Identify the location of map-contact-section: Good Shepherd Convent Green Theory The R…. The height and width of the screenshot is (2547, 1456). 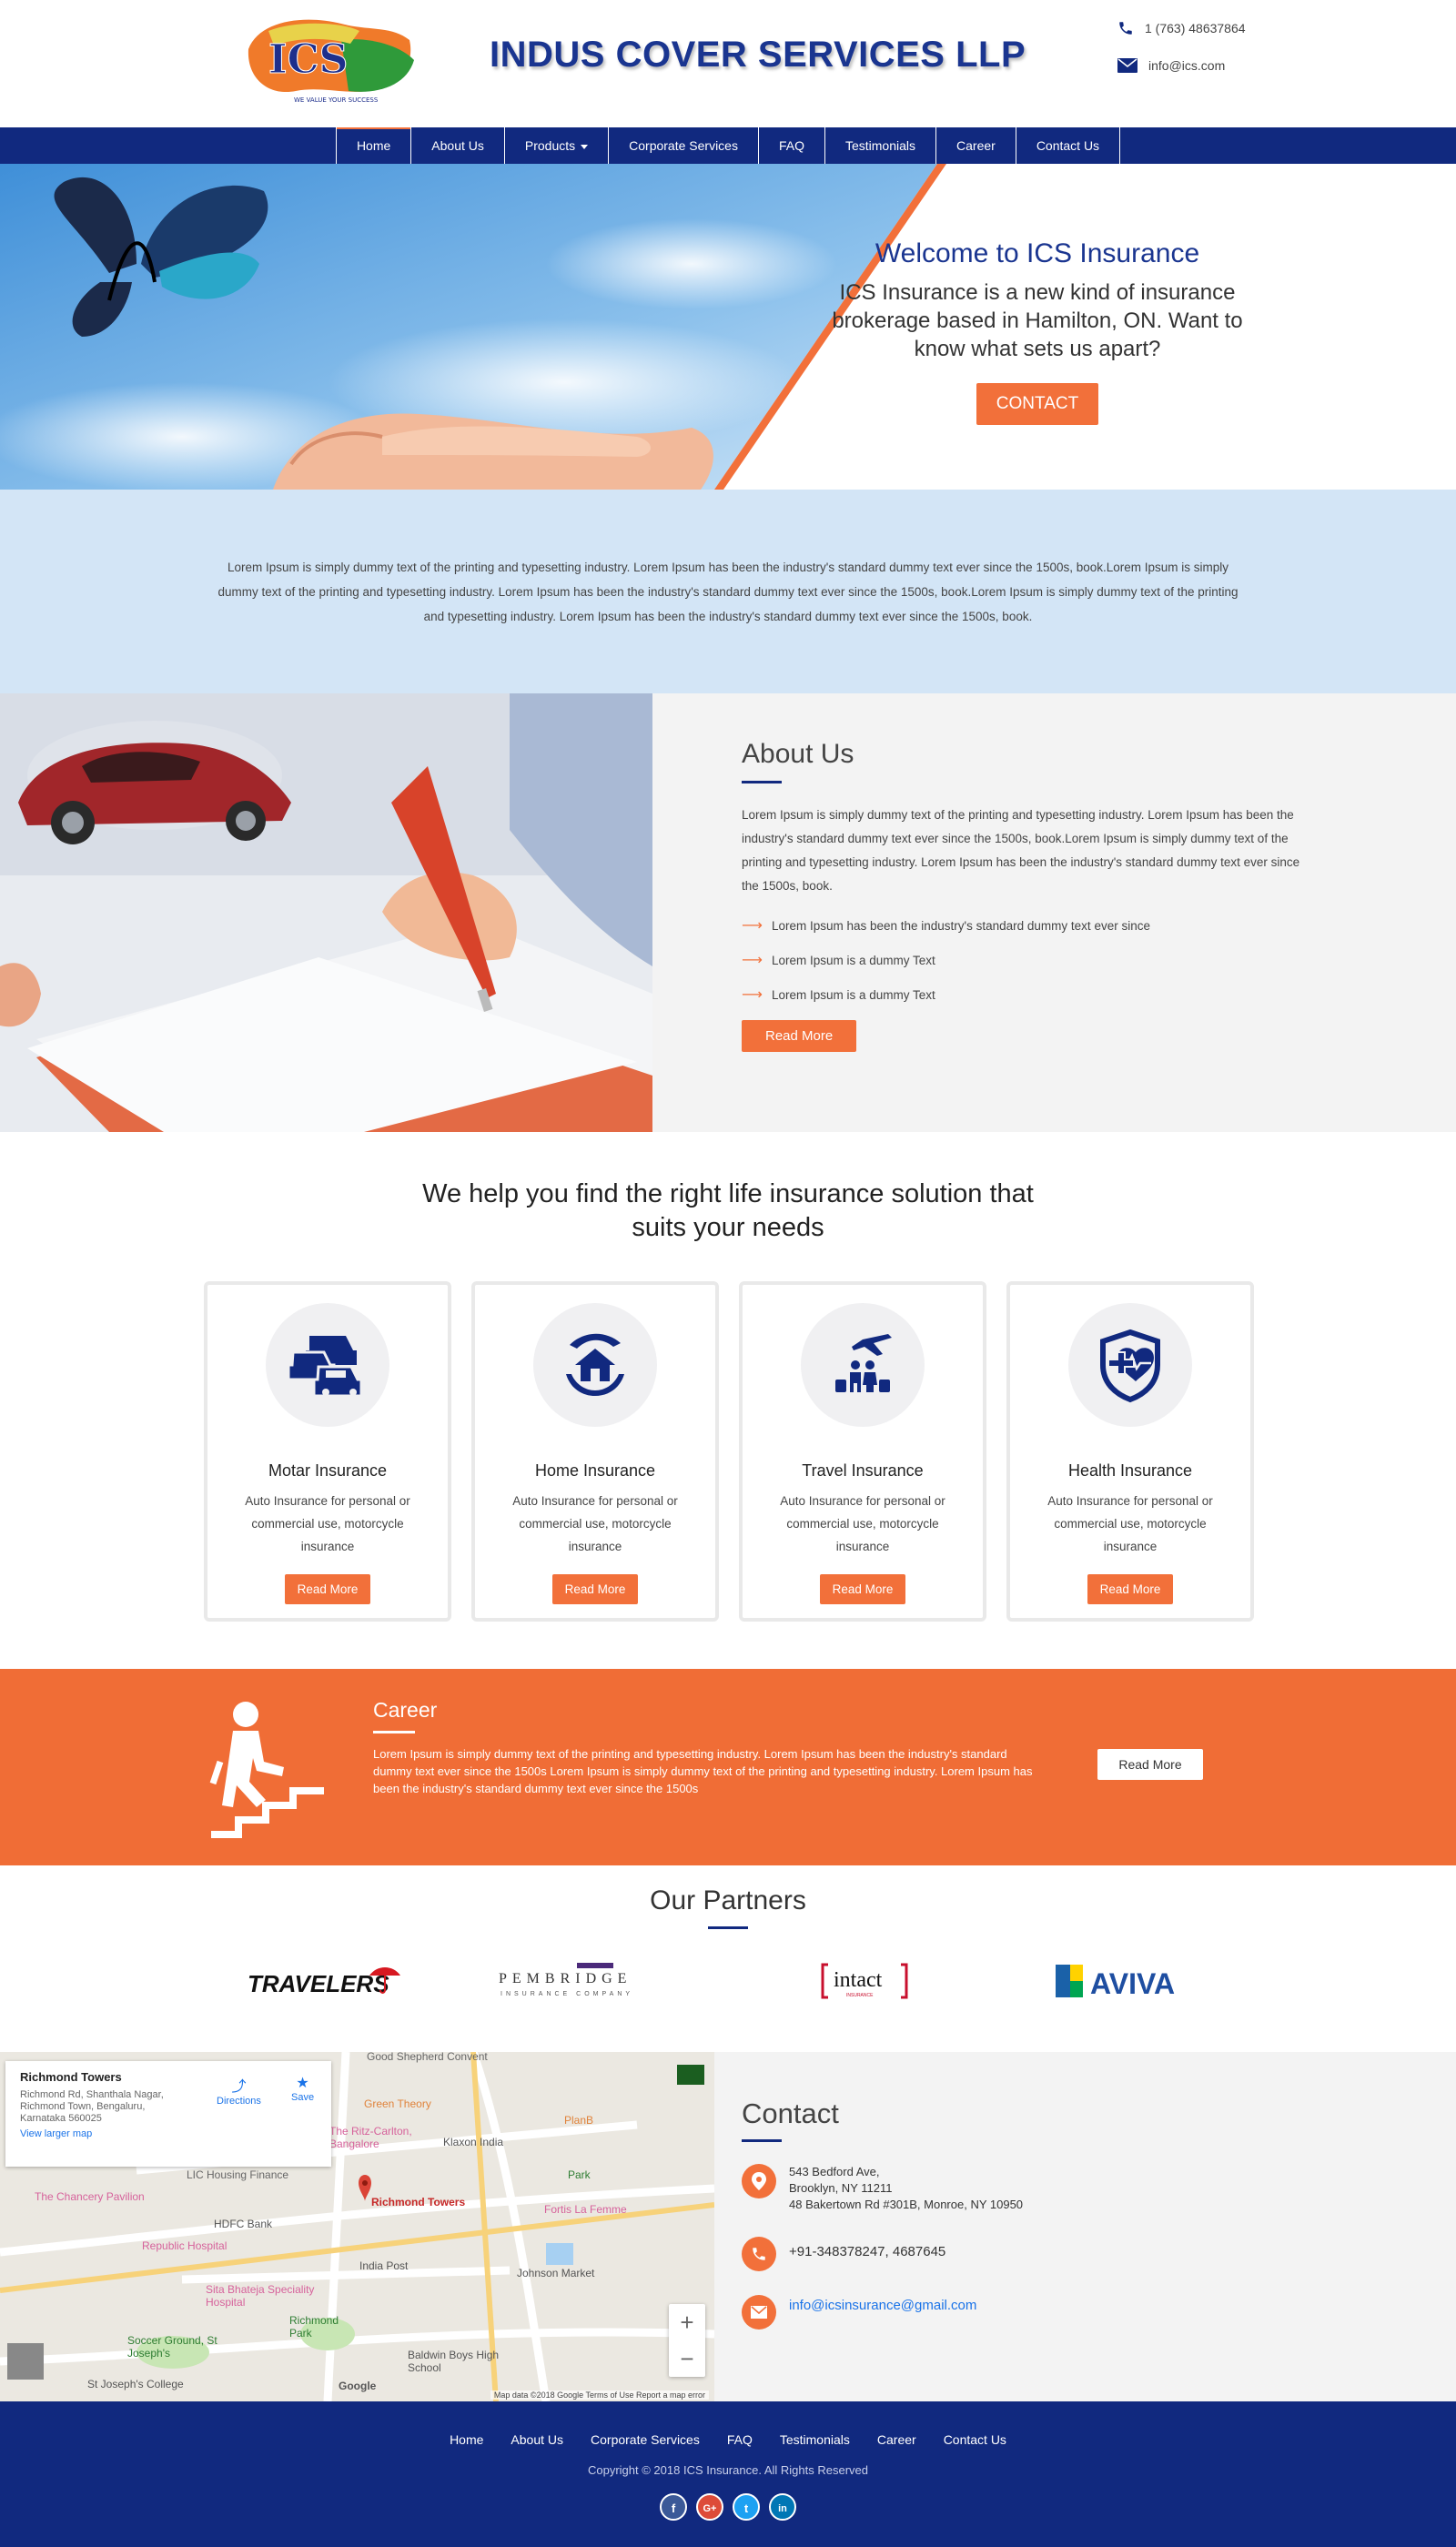
(728, 2227).